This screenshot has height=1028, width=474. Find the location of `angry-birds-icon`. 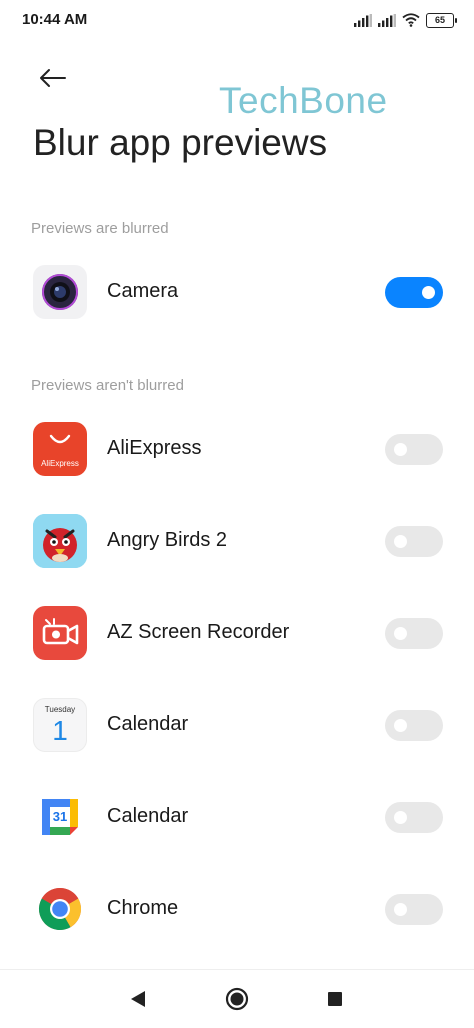

angry-birds-icon is located at coordinates (60, 541).